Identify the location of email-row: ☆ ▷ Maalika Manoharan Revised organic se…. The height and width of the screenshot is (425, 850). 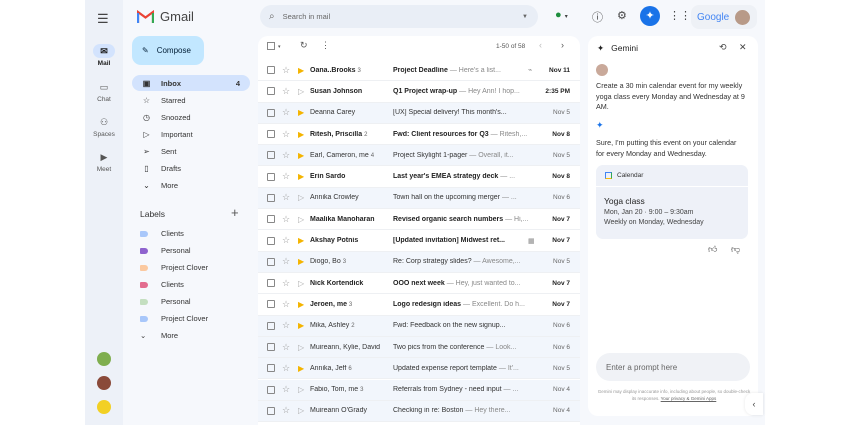
(419, 220).